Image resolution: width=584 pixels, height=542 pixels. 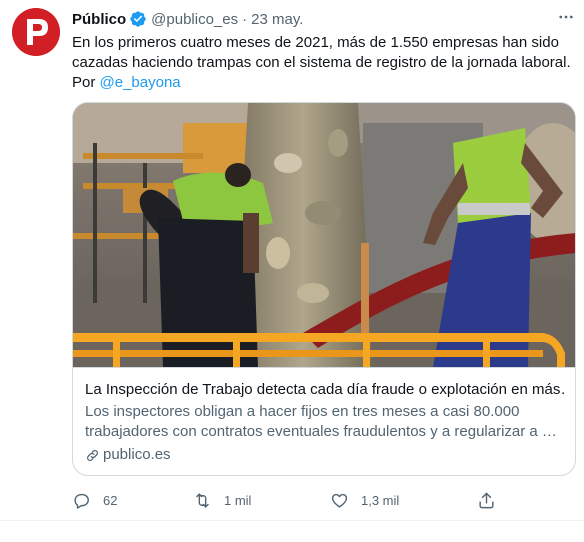 What do you see at coordinates (202, 500) in the screenshot?
I see `retweet-icon` at bounding box center [202, 500].